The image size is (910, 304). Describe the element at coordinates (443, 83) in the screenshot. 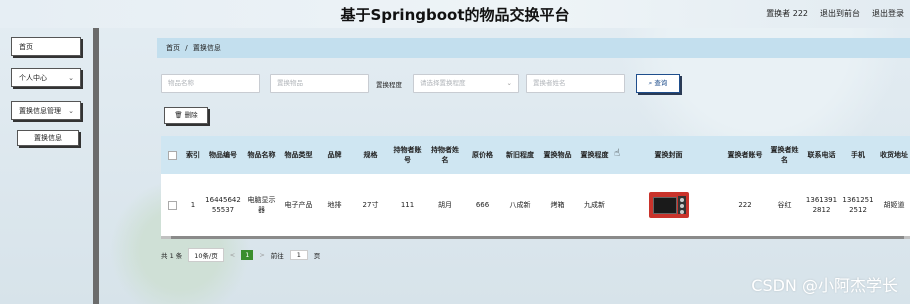

I see `exchange-degree-placeholder: 请选择置换程度` at that location.